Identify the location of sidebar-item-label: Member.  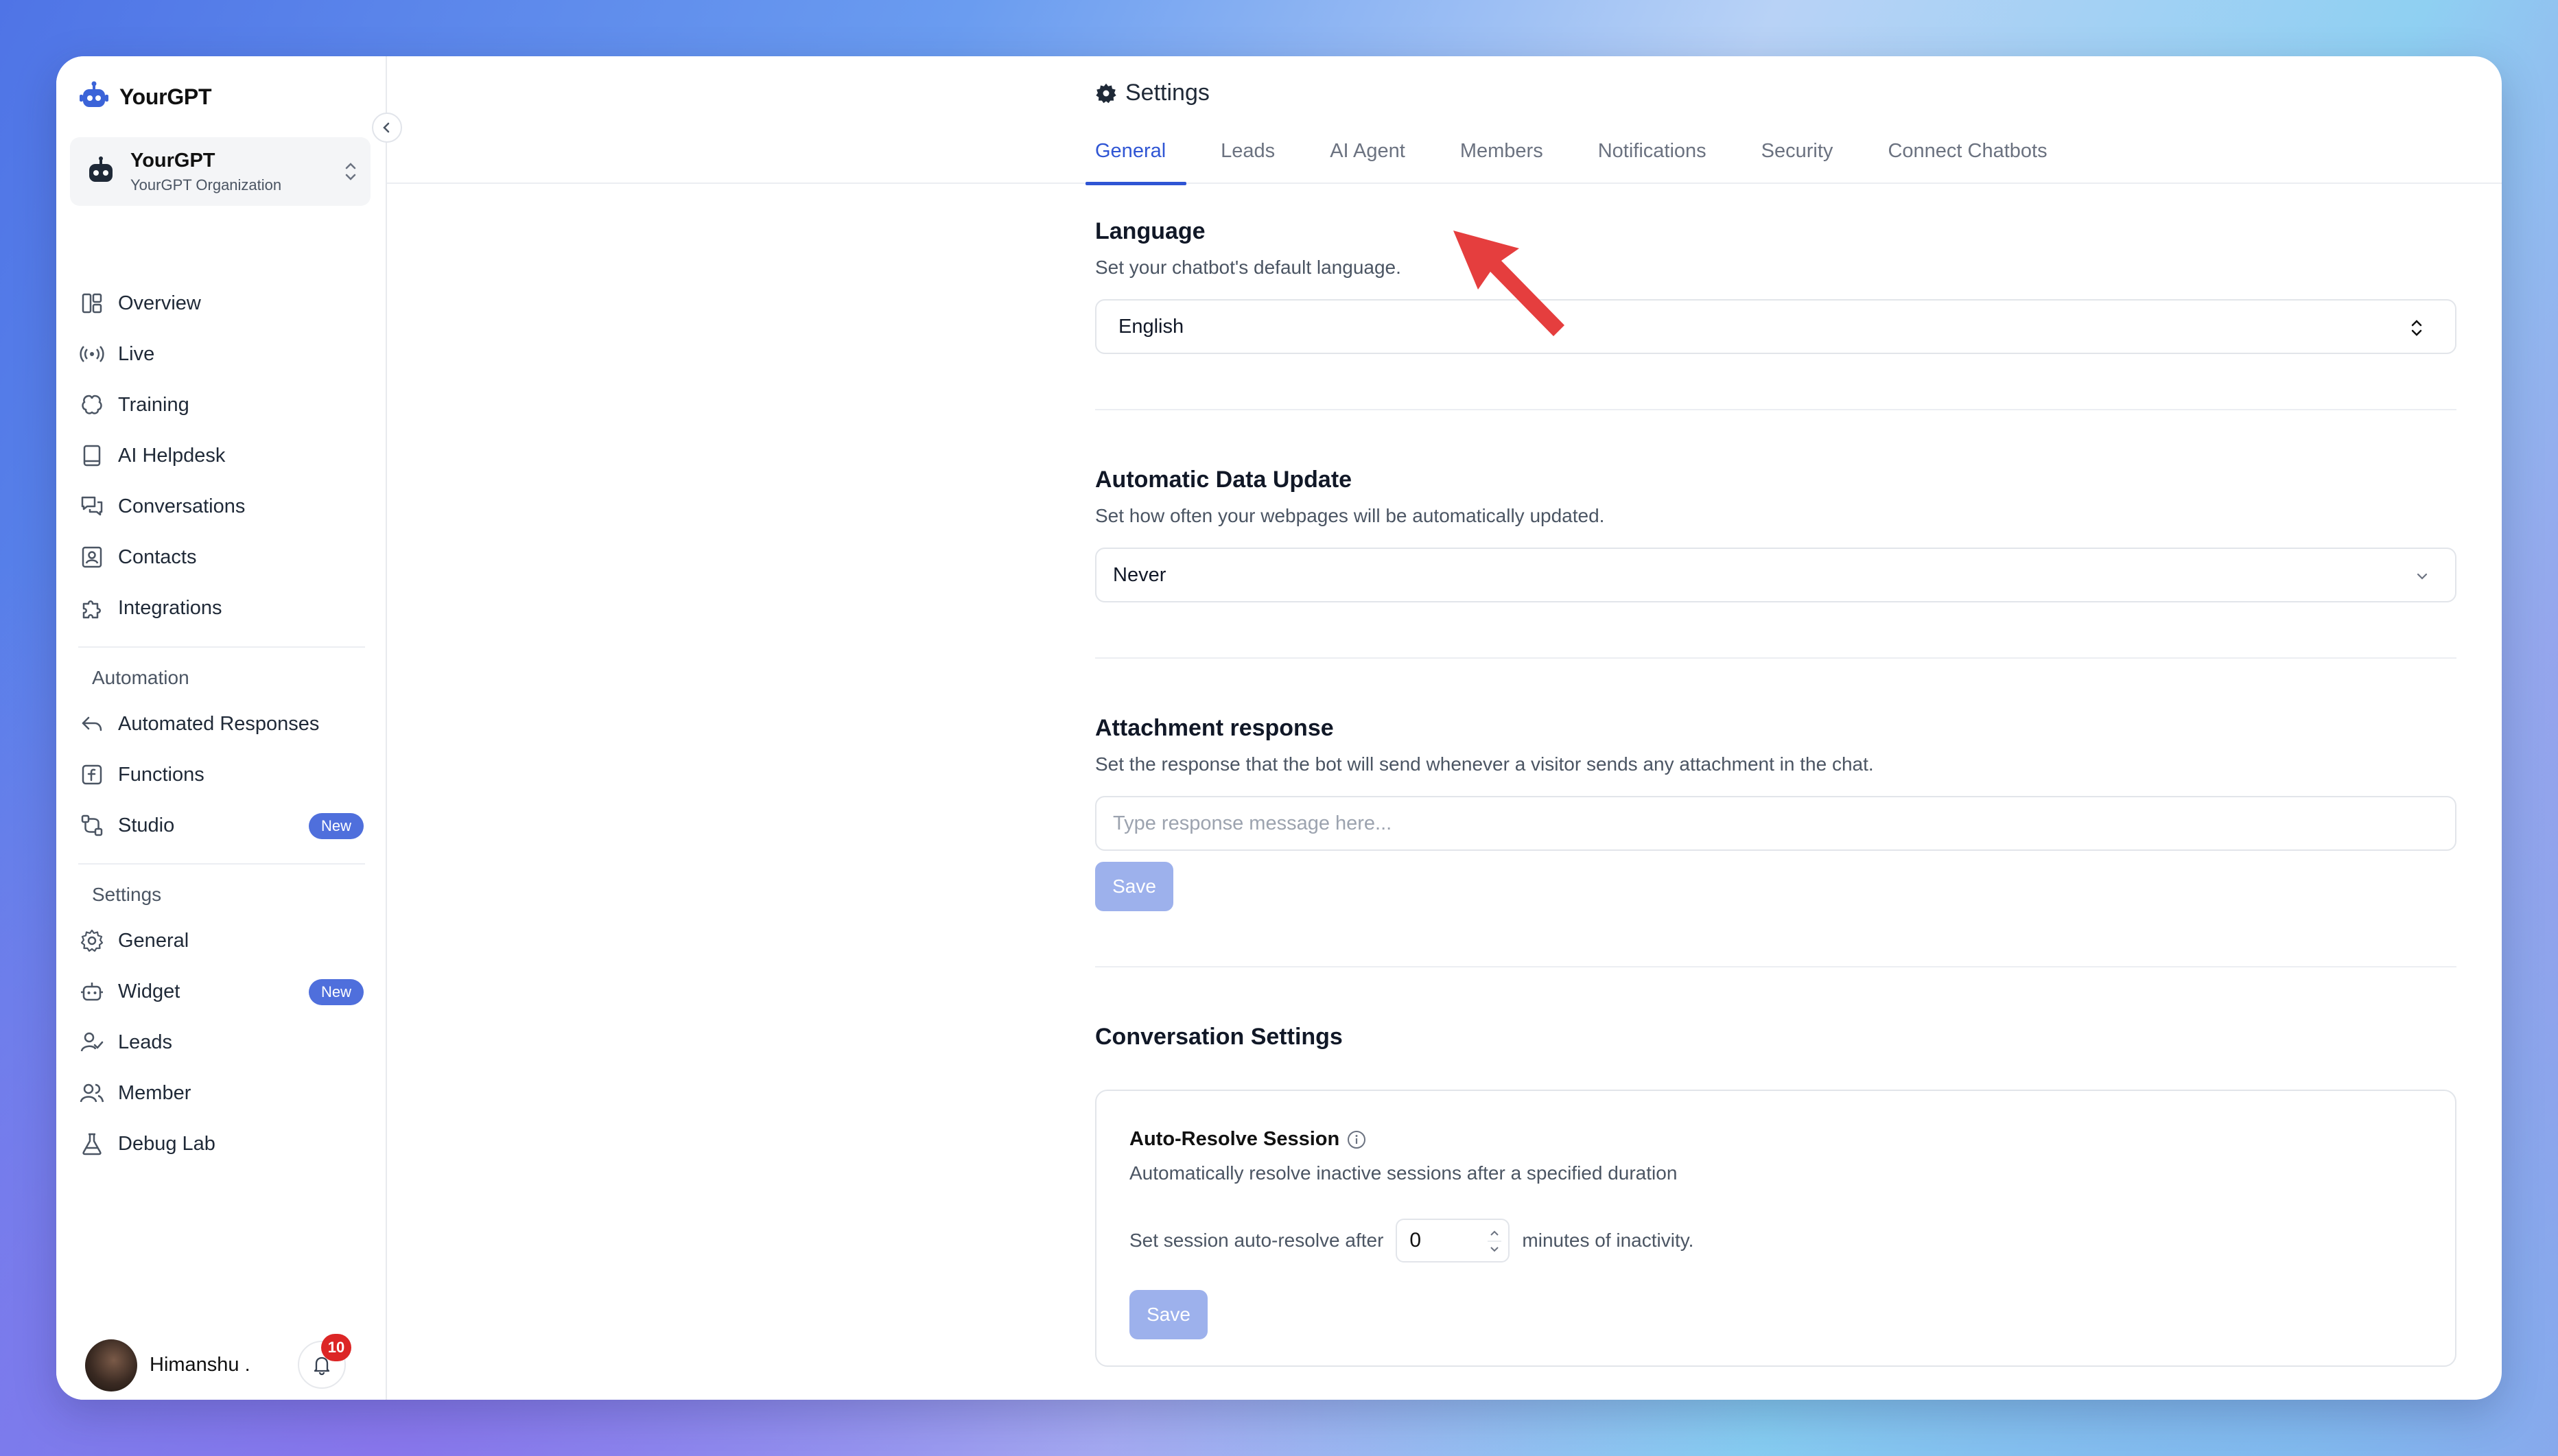
(154, 1093).